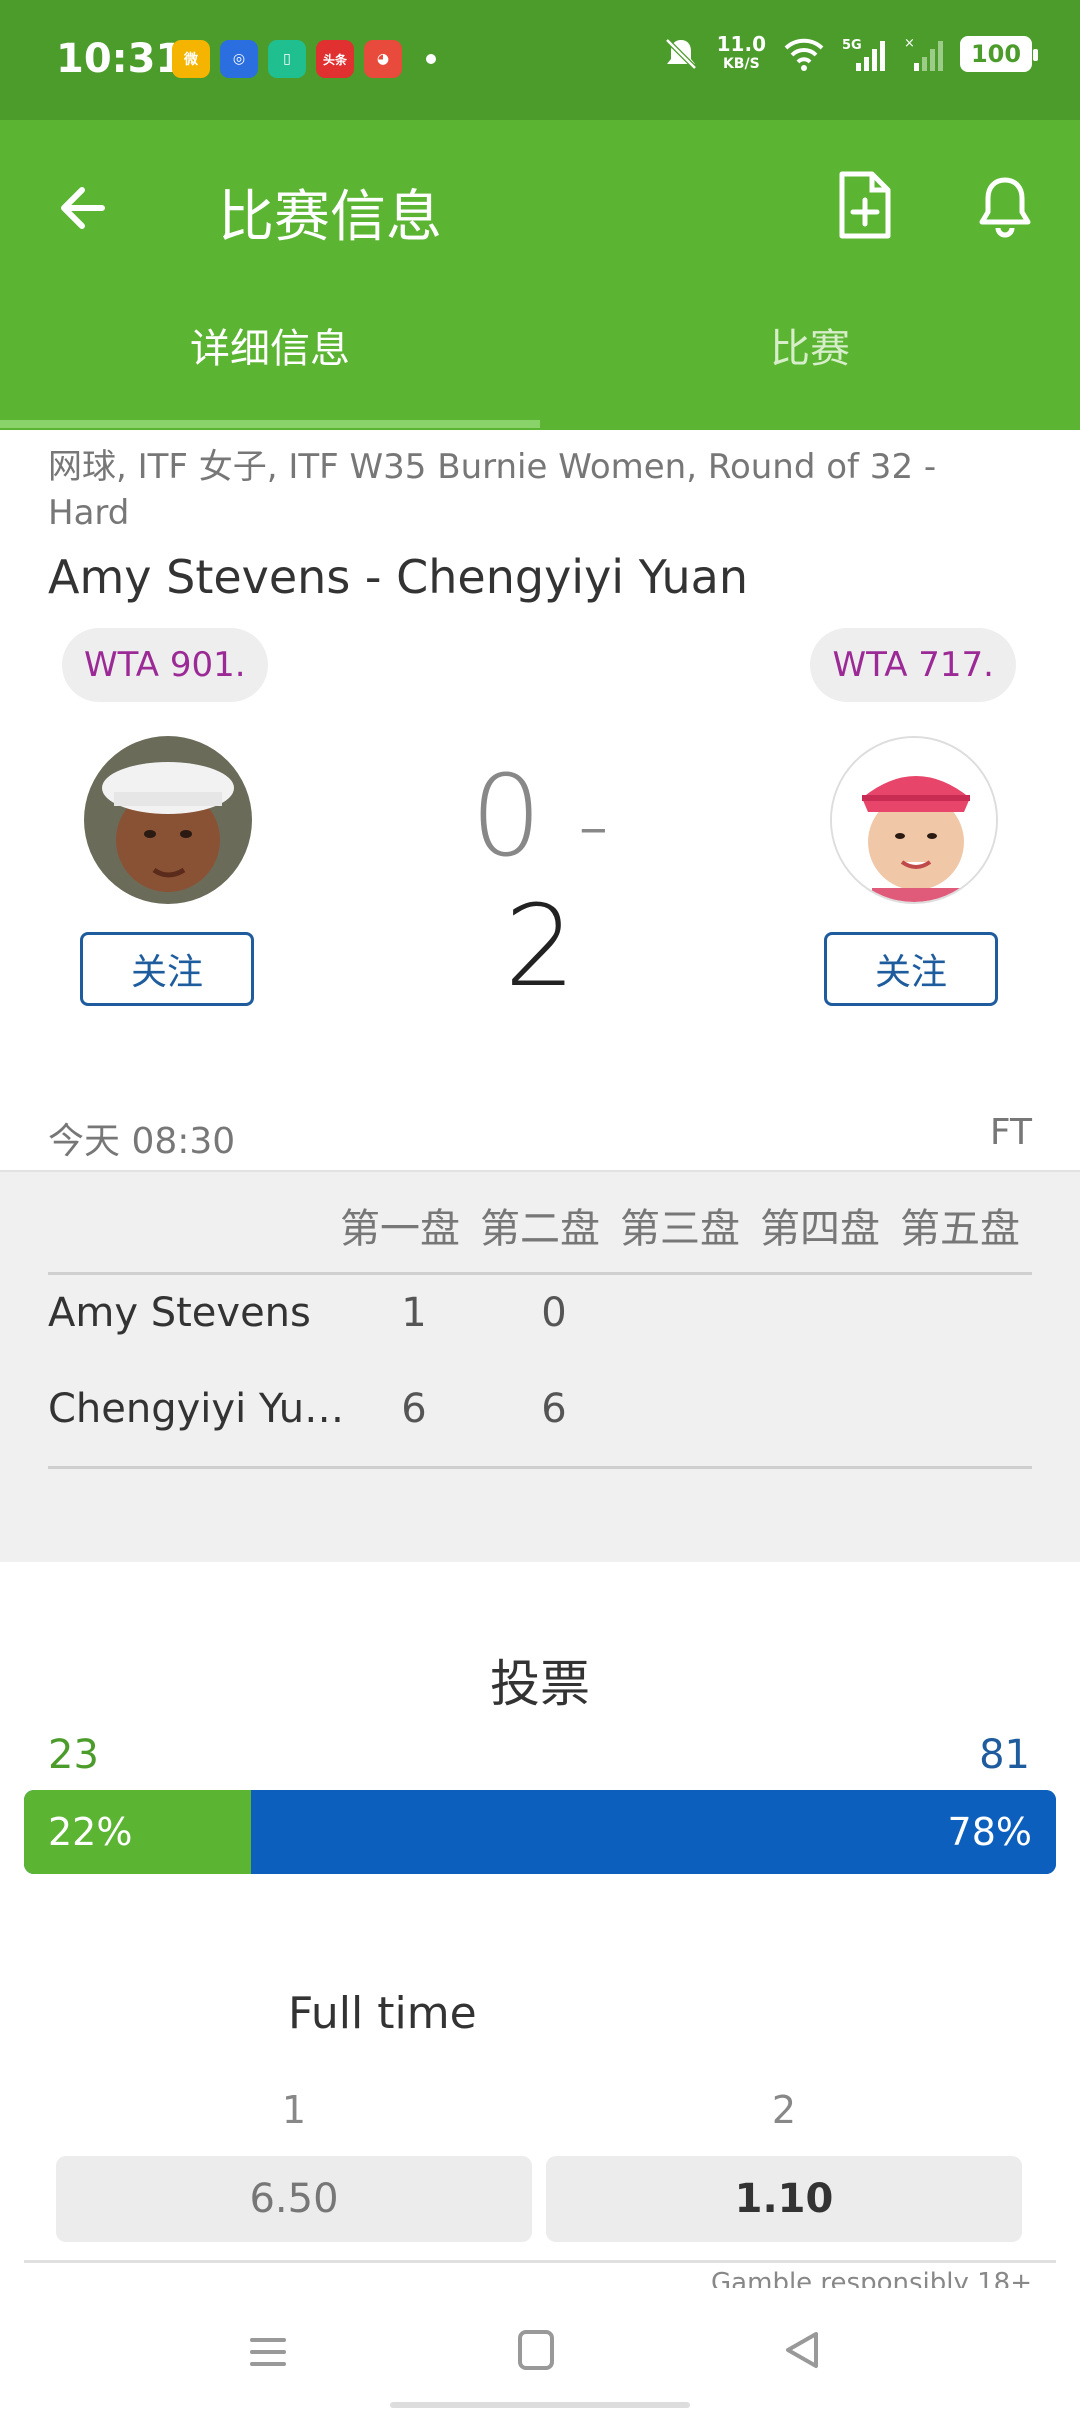 This screenshot has width=1080, height=2414. I want to click on bell-icon, so click(1005, 207).